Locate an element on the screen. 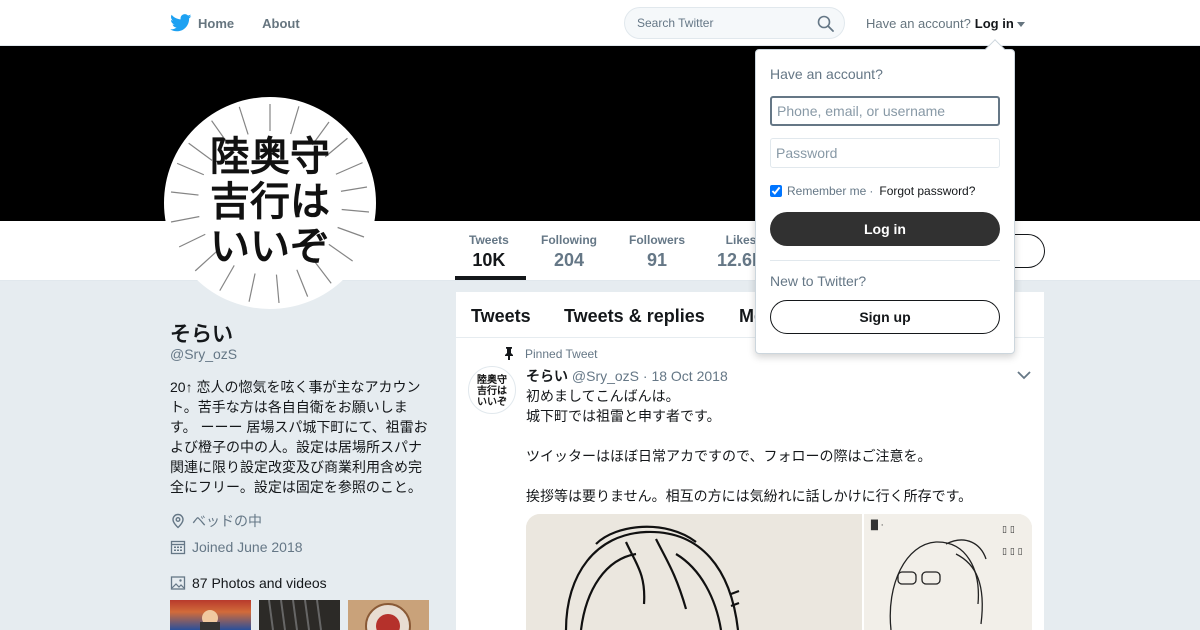  profile-handle: @Sry_ozS is located at coordinates (203, 354).